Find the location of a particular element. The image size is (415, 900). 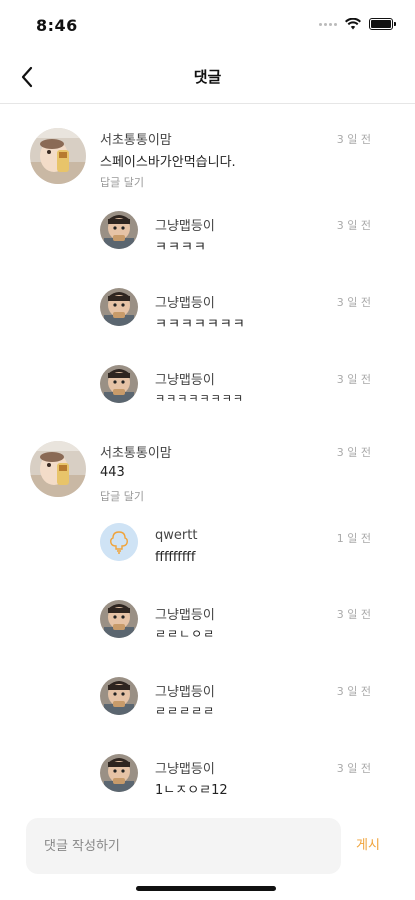

status-icons is located at coordinates (357, 24).